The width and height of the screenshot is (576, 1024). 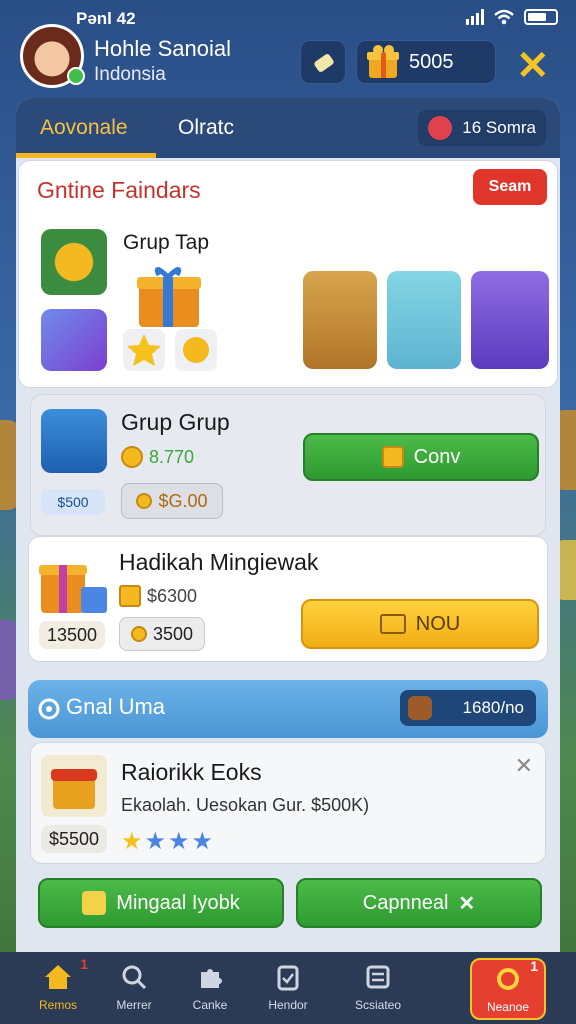 I want to click on tab-counter: 16 Somra, so click(x=482, y=128).